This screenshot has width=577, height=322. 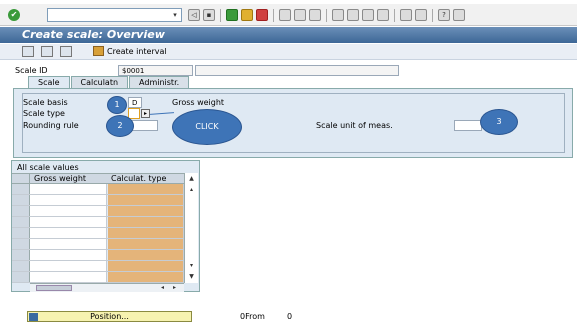 I want to click on column-header-calculation-type: Calculat. type, so click(x=138, y=179).